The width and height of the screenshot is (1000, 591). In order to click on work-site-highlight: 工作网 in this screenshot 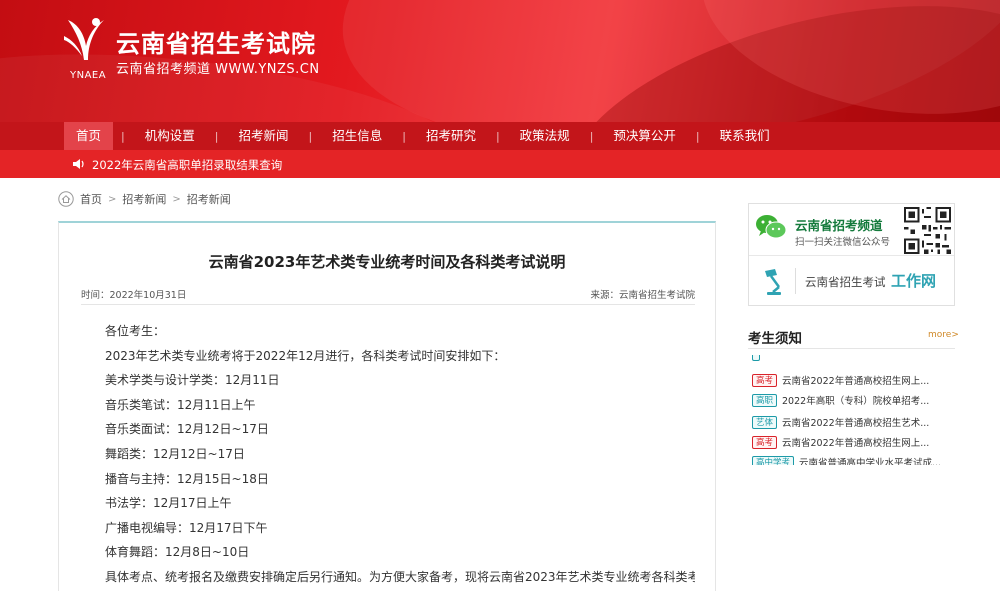, I will do `click(914, 281)`.